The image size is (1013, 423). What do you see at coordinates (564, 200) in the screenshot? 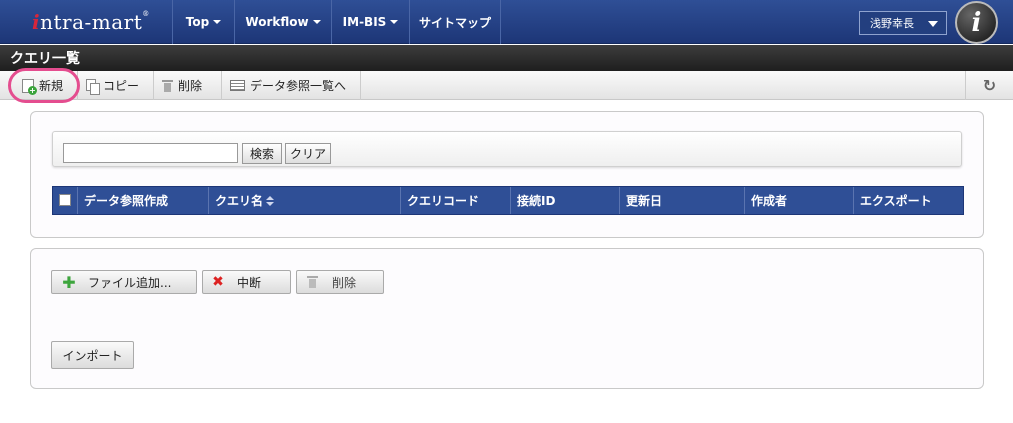
I see `column-connection-id: 接続ID` at bounding box center [564, 200].